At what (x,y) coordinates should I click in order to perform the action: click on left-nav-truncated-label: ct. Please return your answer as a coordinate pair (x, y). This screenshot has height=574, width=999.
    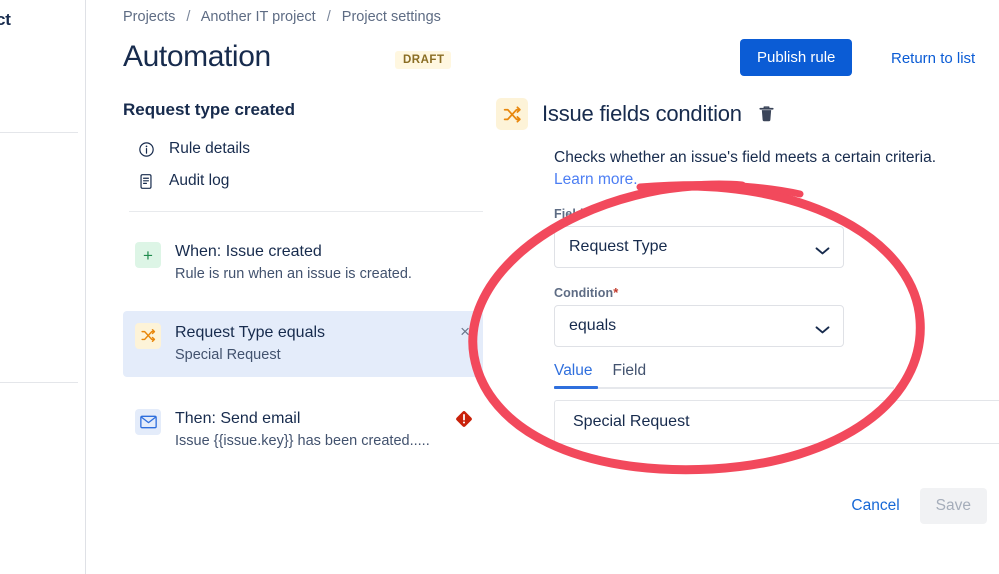
    Looking at the image, I should click on (5, 19).